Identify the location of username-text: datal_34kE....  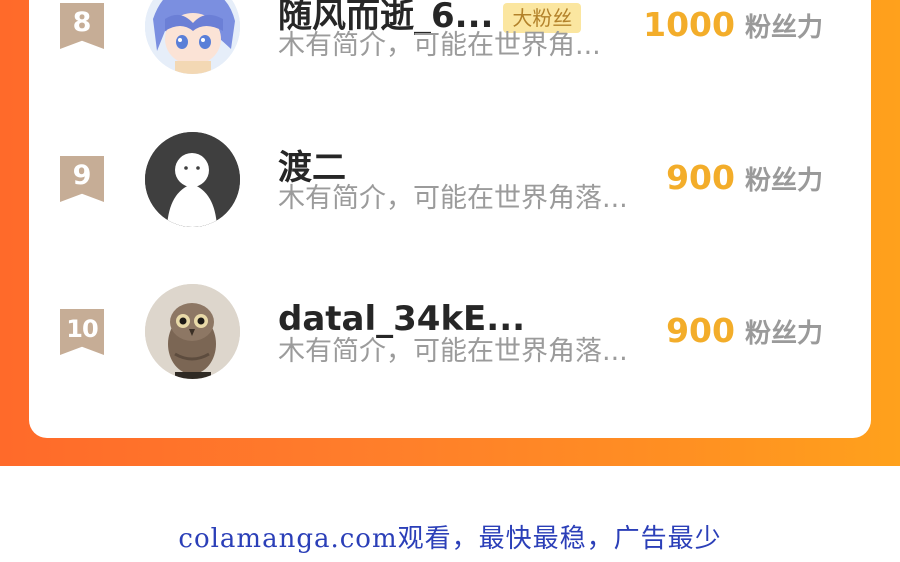
(401, 319).